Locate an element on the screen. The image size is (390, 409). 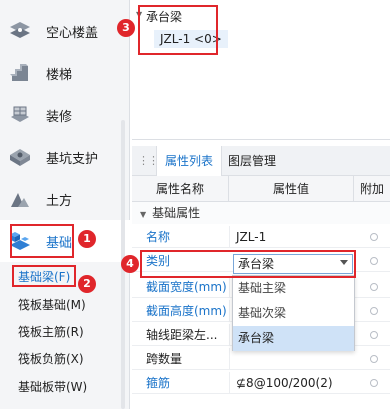
pit-support-icon is located at coordinates (20, 157).